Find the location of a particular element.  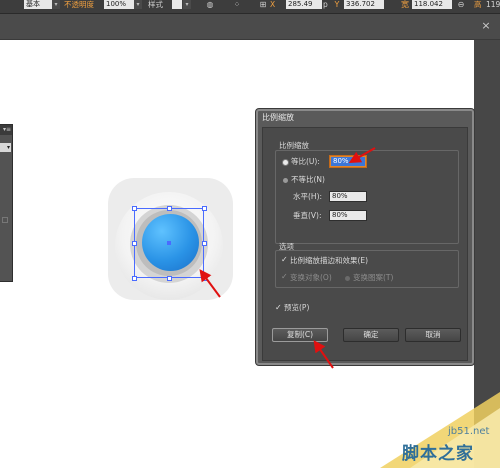

watermark-text: 脚本之家 is located at coordinates (438, 454).